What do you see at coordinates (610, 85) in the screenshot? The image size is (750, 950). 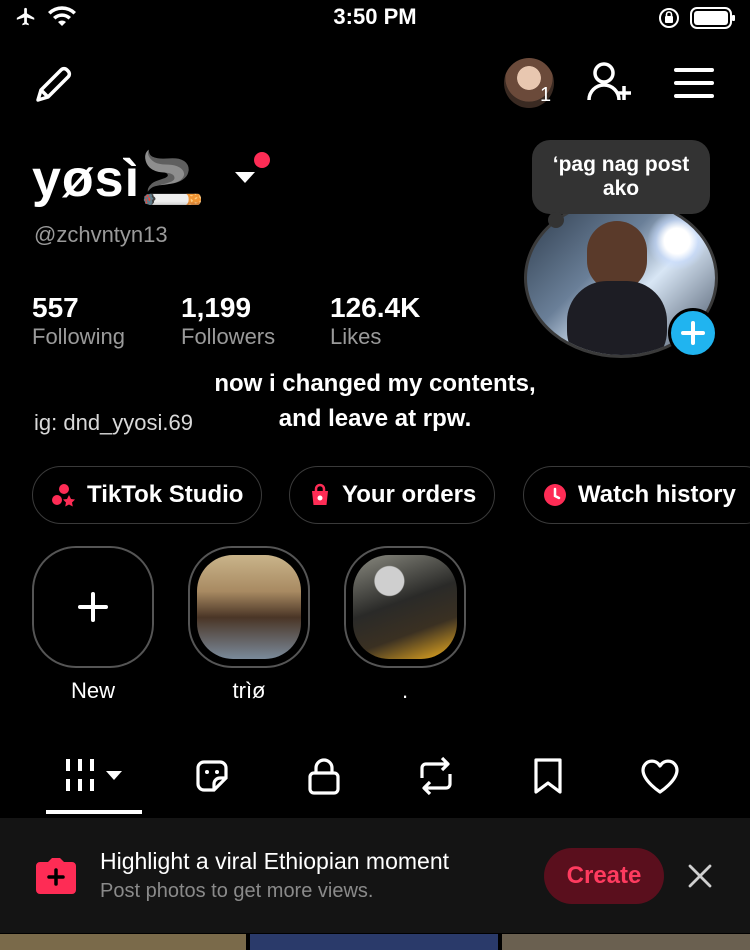 I see `add-friend-icon` at bounding box center [610, 85].